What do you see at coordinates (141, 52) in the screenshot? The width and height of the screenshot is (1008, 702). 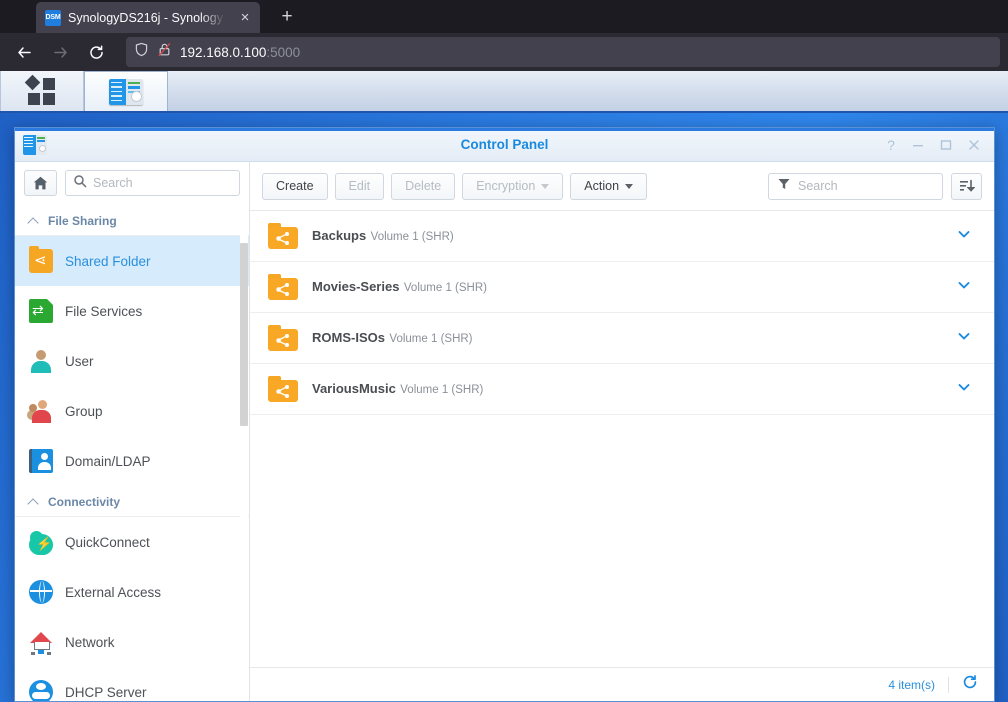 I see `tracking-protection-shield-icon` at bounding box center [141, 52].